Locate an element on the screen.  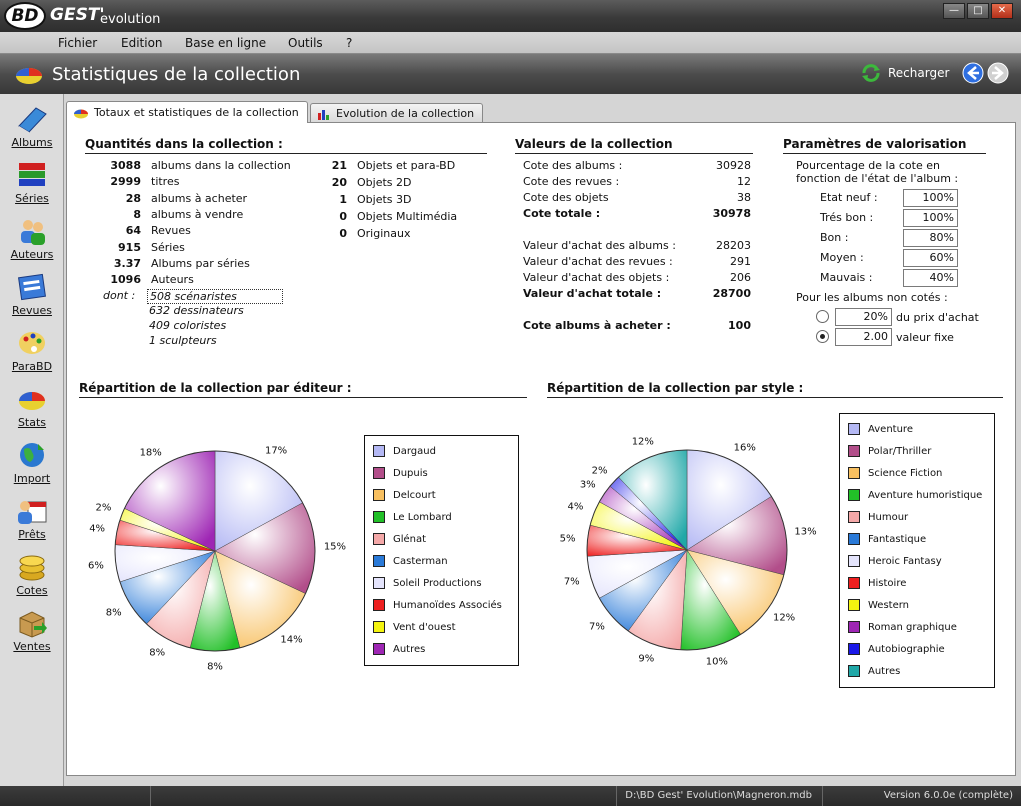
legend-label: Glénat is located at coordinates (410, 539).